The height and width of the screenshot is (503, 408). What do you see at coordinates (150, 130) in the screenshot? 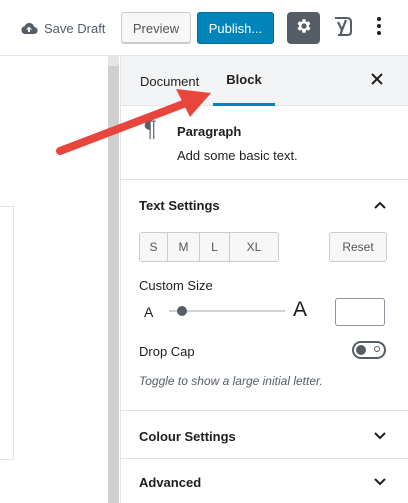
I see `paragraph-icon: ¶` at bounding box center [150, 130].